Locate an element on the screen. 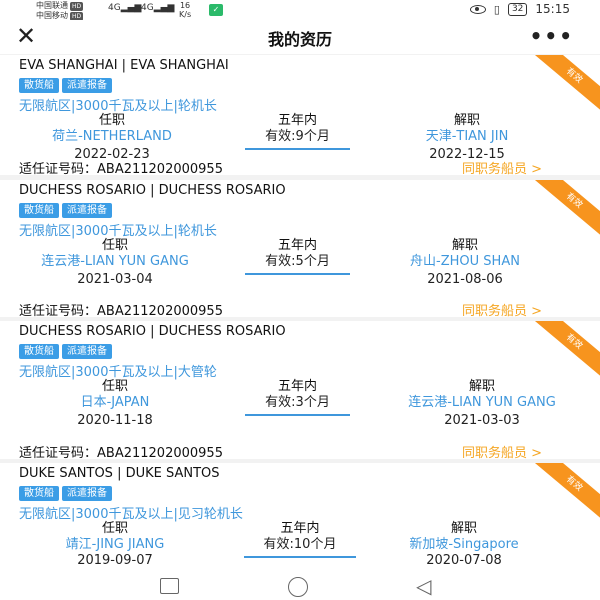 Image resolution: width=600 pixels, height=600 pixels. title-bar: ✕ 我的资历 ••• is located at coordinates (300, 37).